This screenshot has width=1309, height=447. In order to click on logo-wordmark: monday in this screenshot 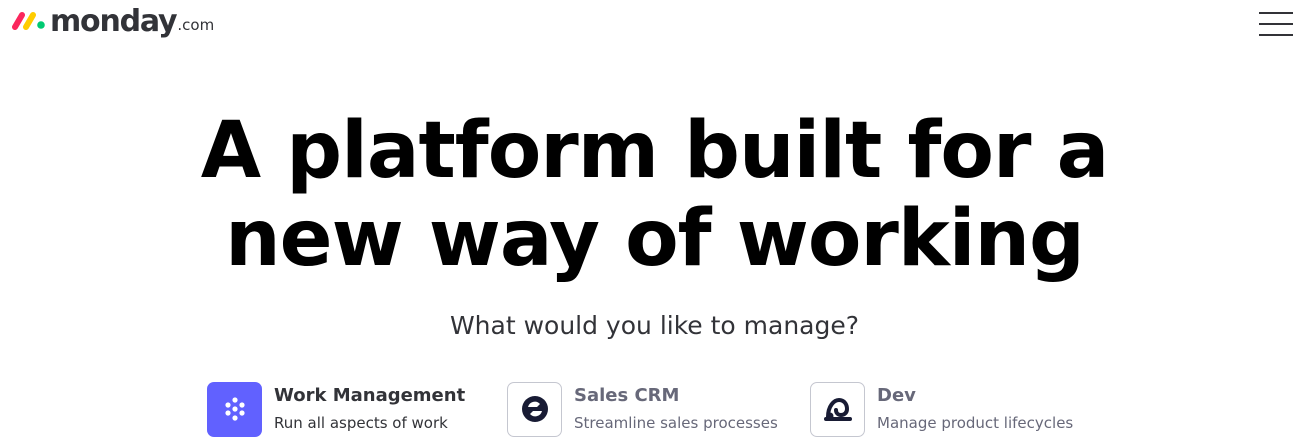, I will do `click(114, 21)`.